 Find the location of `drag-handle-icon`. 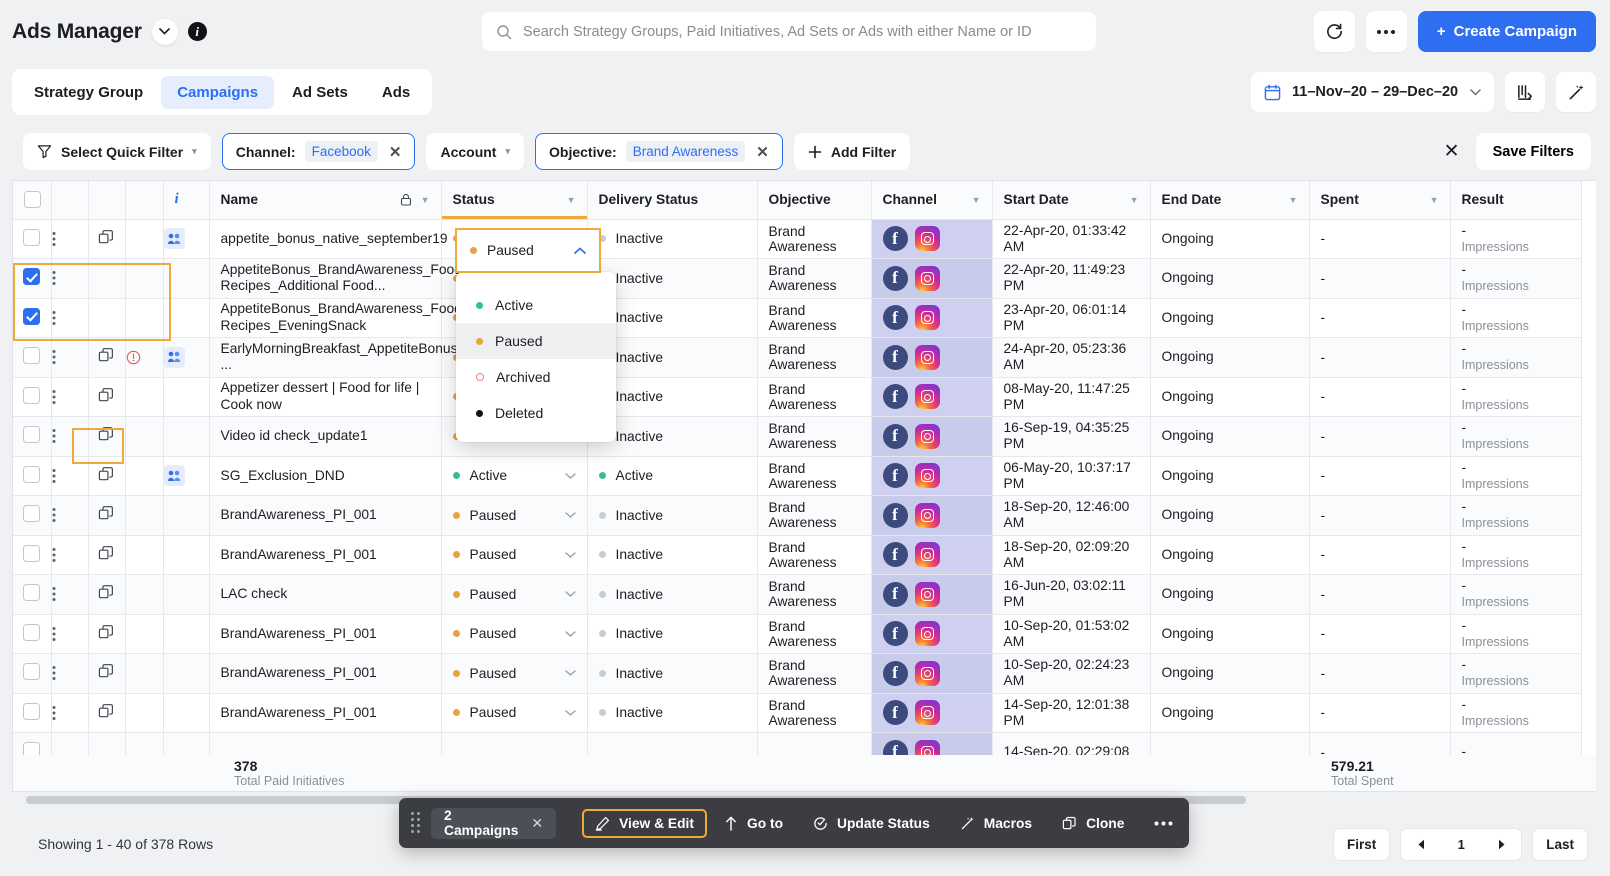

drag-handle-icon is located at coordinates (416, 823).